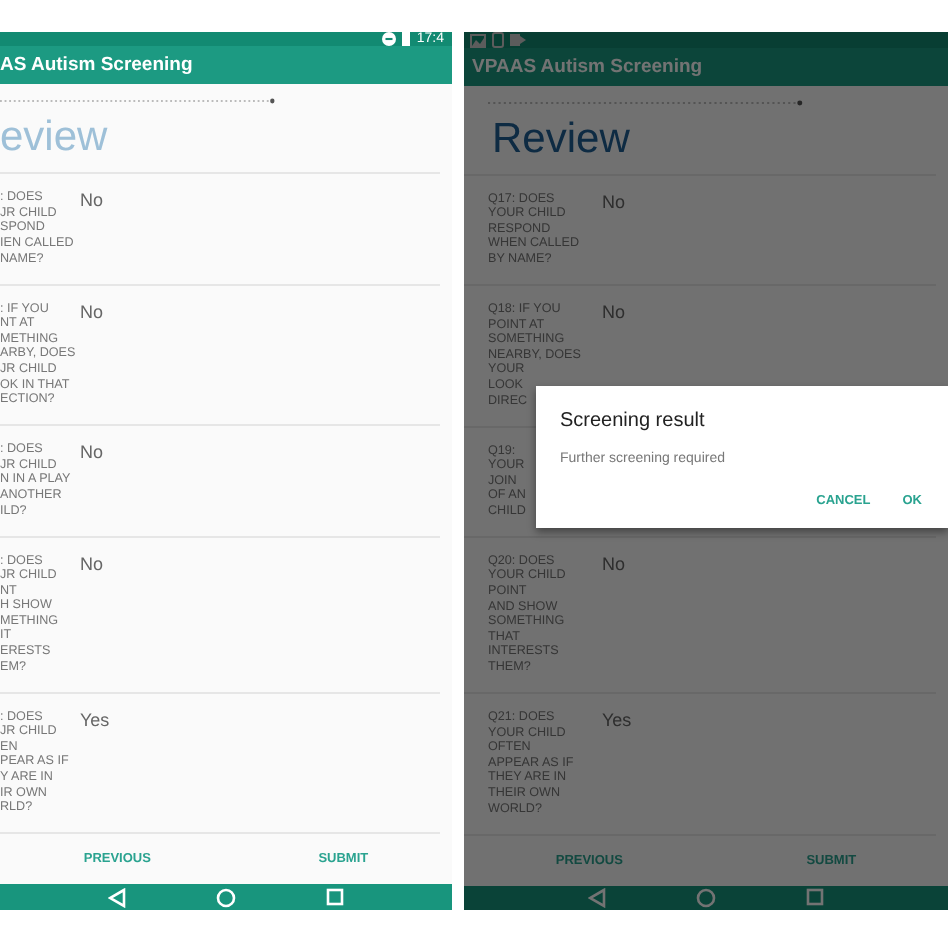 The height and width of the screenshot is (948, 948). Describe the element at coordinates (562, 139) in the screenshot. I see `review-heading: Review` at that location.